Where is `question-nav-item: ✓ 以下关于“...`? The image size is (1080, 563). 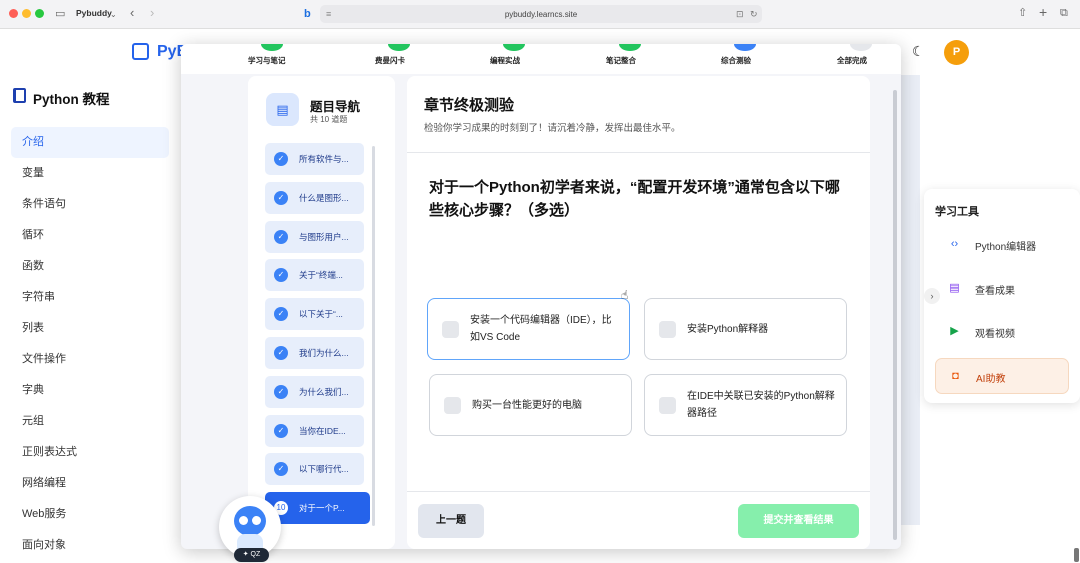 question-nav-item: ✓ 以下关于“... is located at coordinates (314, 314).